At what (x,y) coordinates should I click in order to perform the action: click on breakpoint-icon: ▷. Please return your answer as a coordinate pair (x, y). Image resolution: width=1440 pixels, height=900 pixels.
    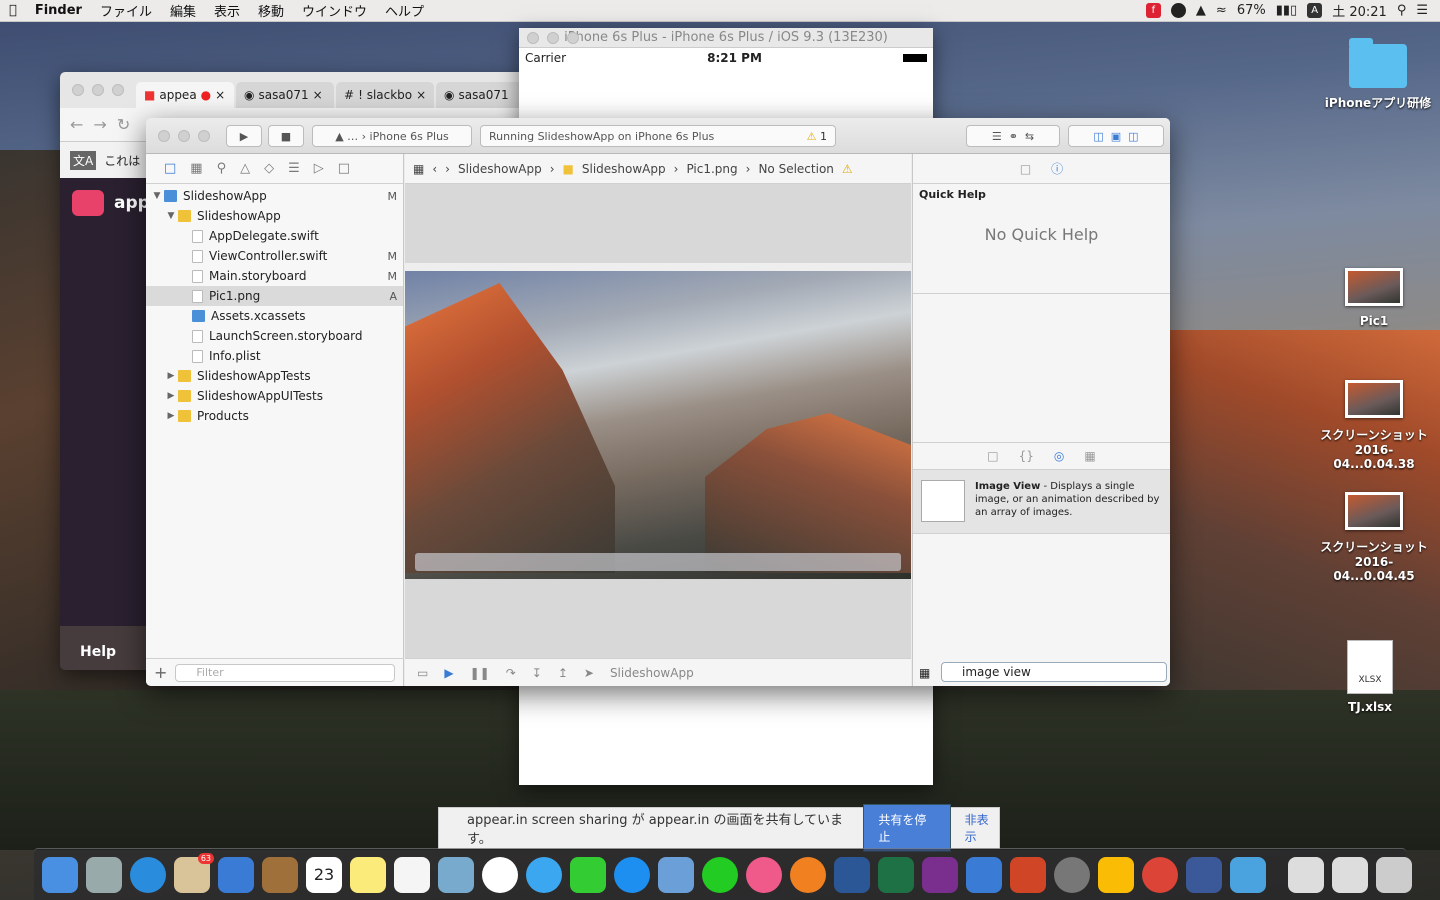
    Looking at the image, I should click on (319, 168).